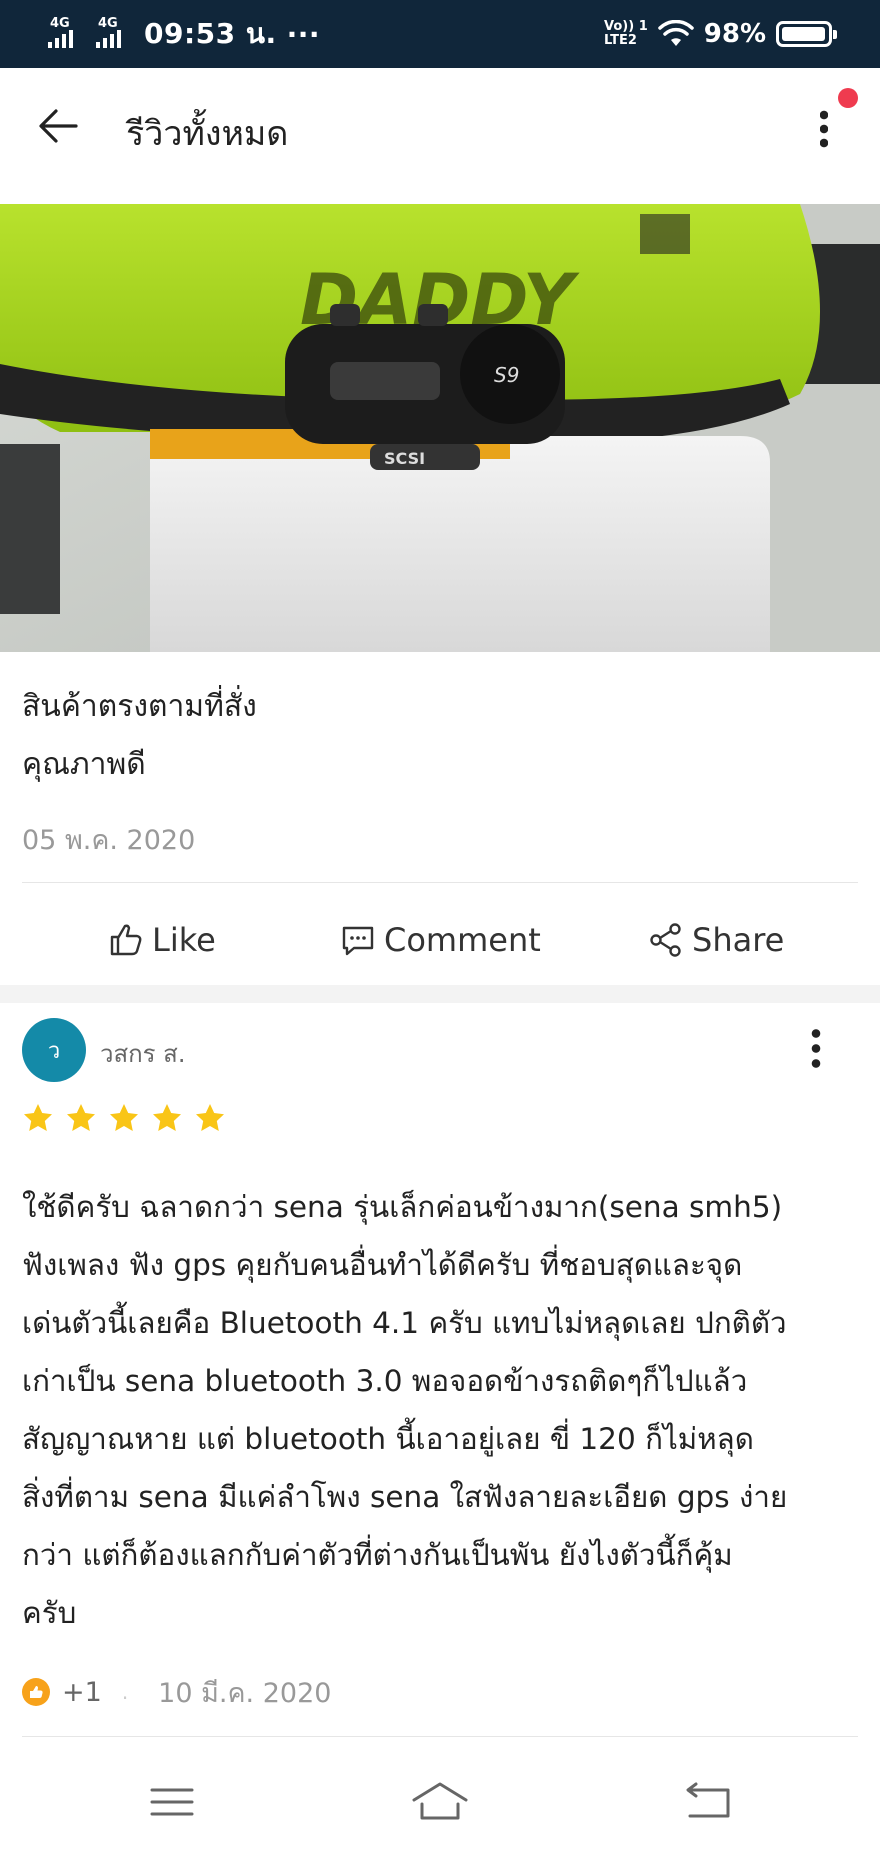 The height and width of the screenshot is (1858, 880). Describe the element at coordinates (440, 994) in the screenshot. I see `section-separator` at that location.